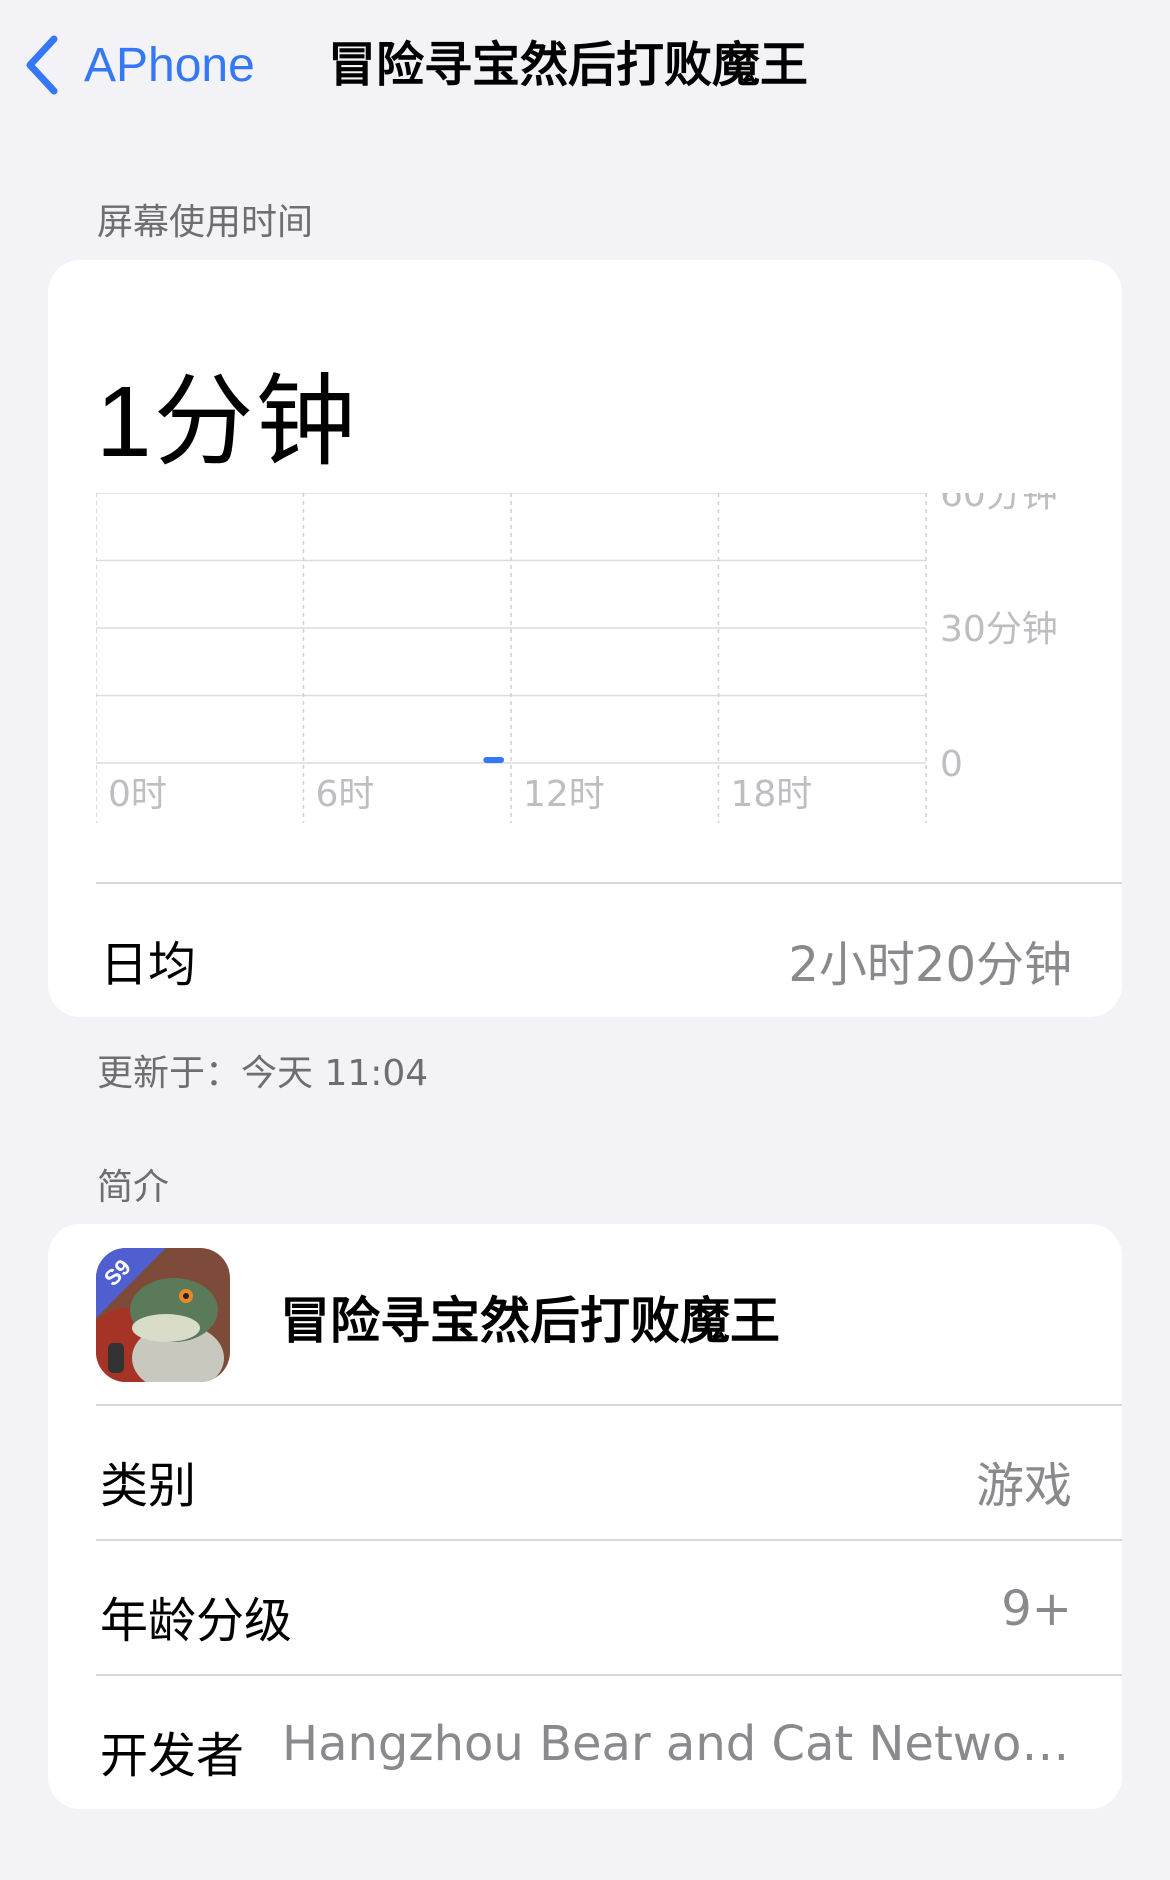  Describe the element at coordinates (772, 794) in the screenshot. I see `x-tick-label: 18时` at that location.